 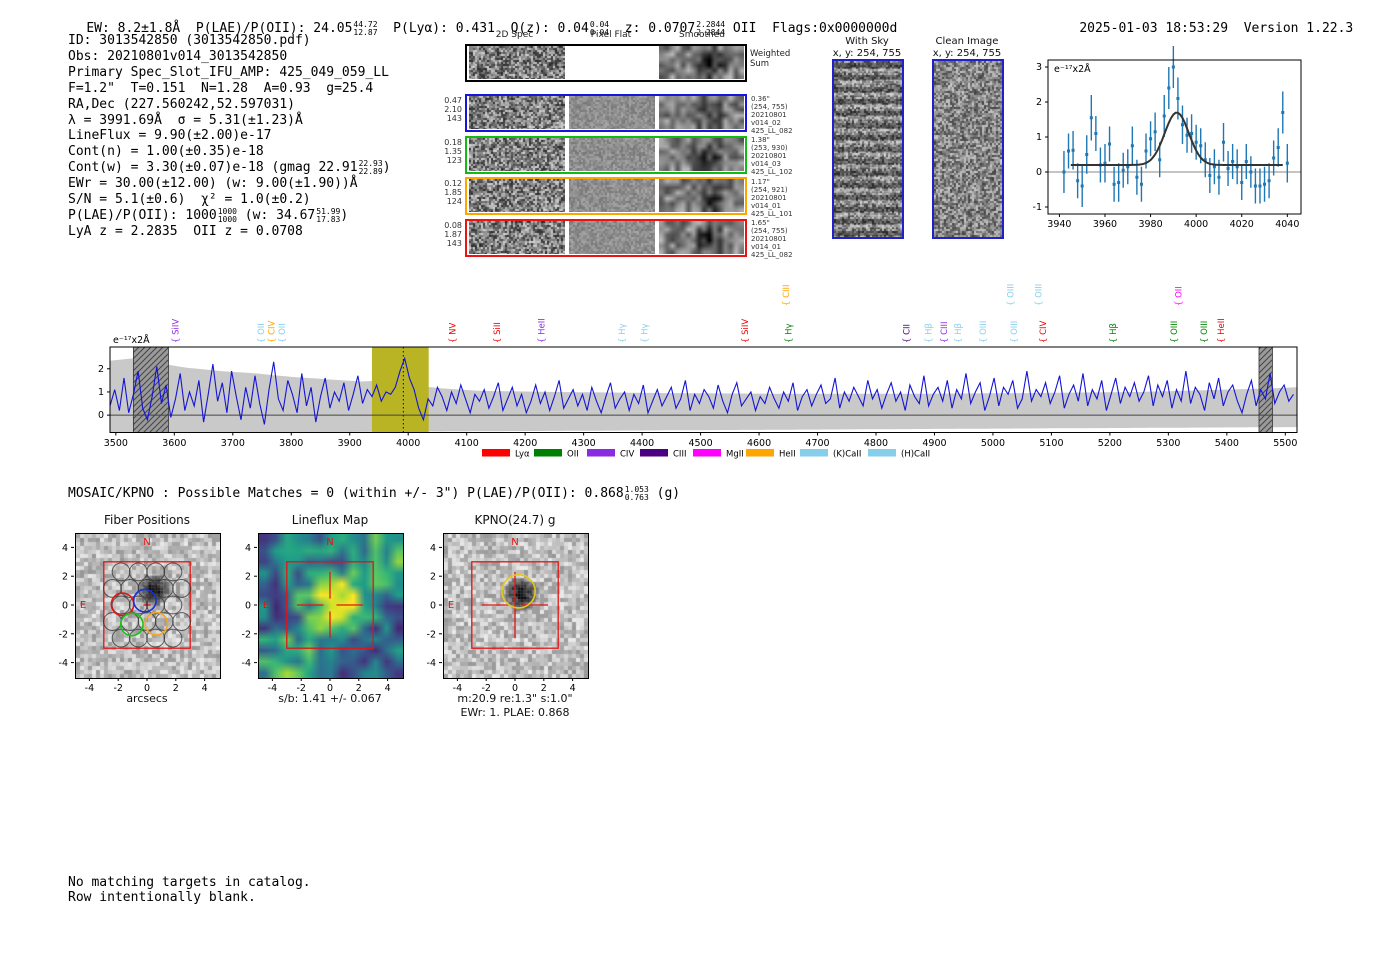 I want to click on detection-band, so click(x=400, y=390).